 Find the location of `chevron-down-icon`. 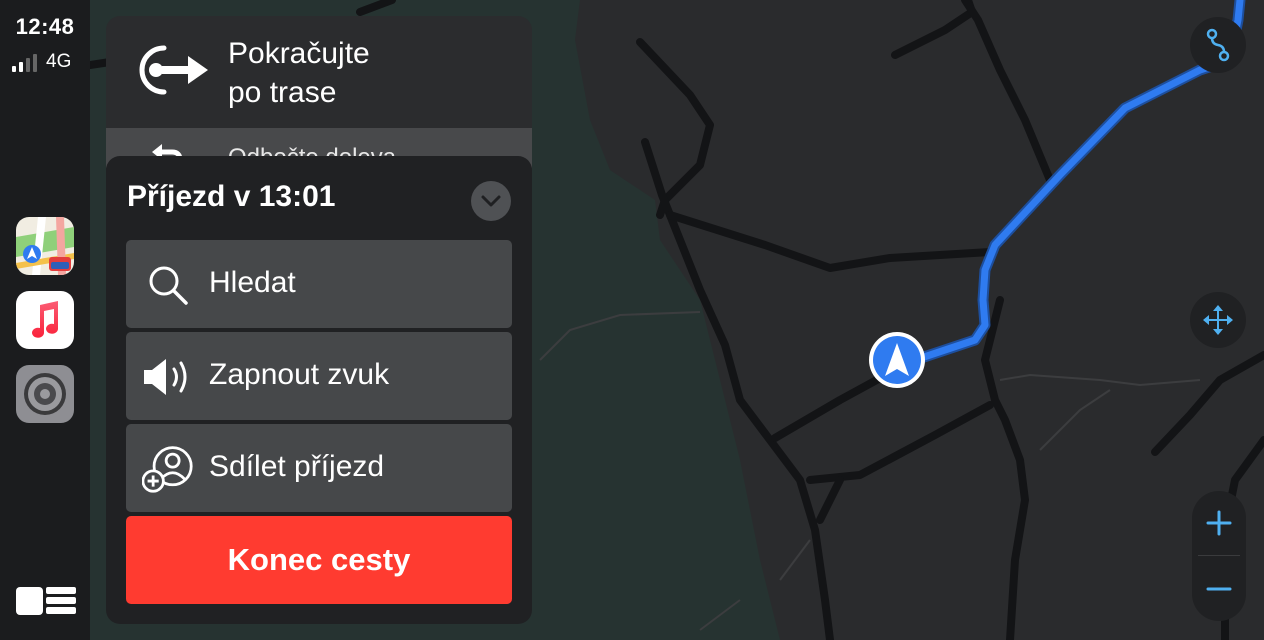

chevron-down-icon is located at coordinates (491, 201).